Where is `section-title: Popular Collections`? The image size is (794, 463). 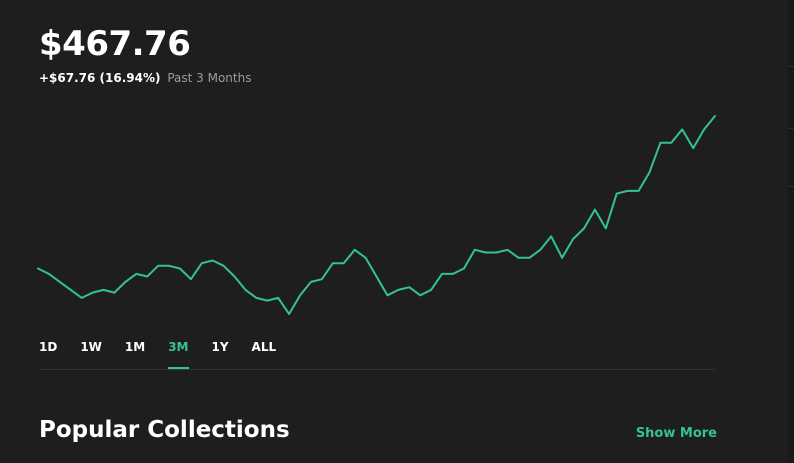 section-title: Popular Collections is located at coordinates (164, 430).